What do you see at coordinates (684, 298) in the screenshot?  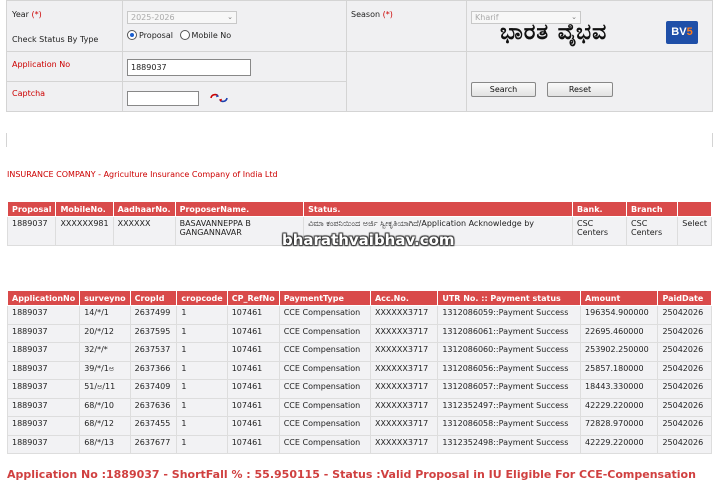 I see `payment-col-header: PaidDate` at bounding box center [684, 298].